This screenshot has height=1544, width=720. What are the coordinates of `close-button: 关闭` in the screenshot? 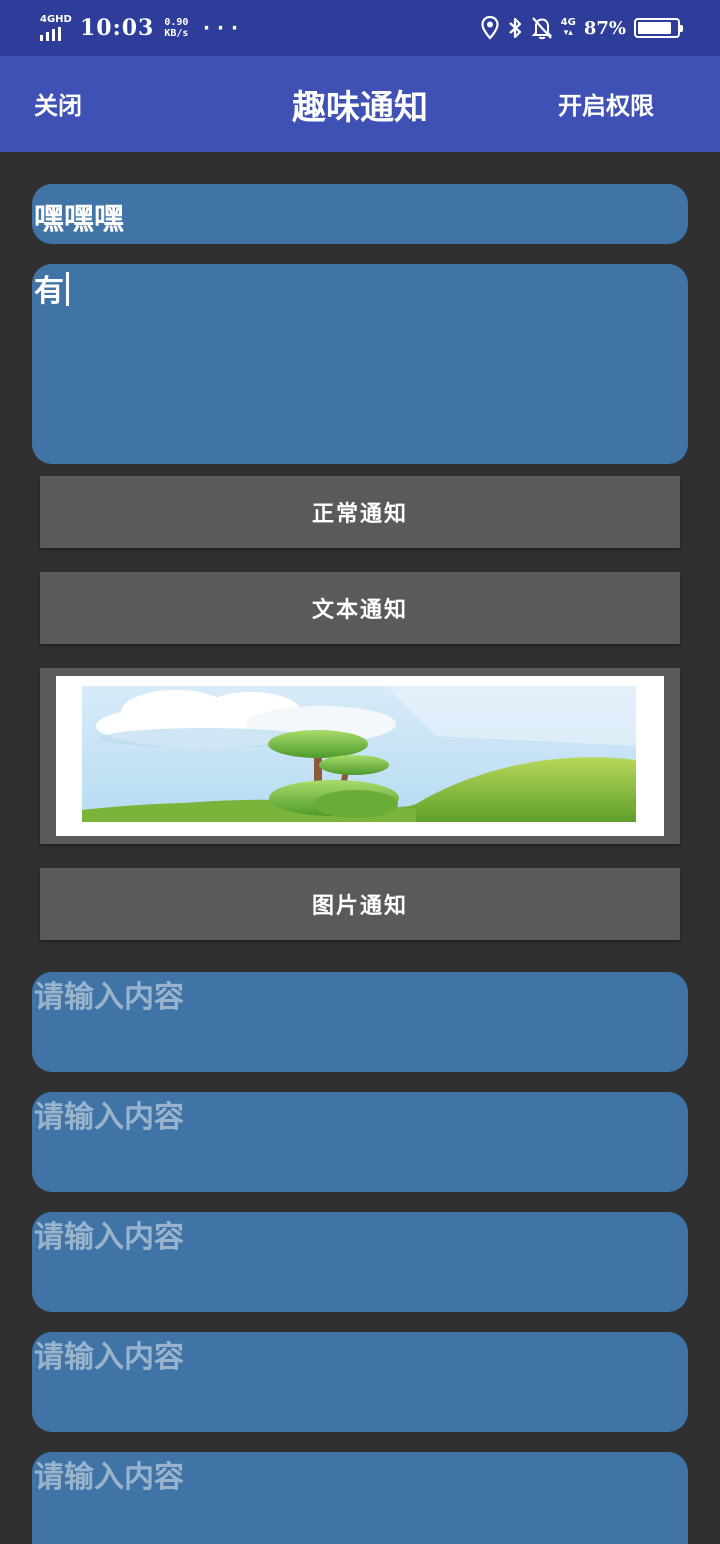 It's located at (58, 103).